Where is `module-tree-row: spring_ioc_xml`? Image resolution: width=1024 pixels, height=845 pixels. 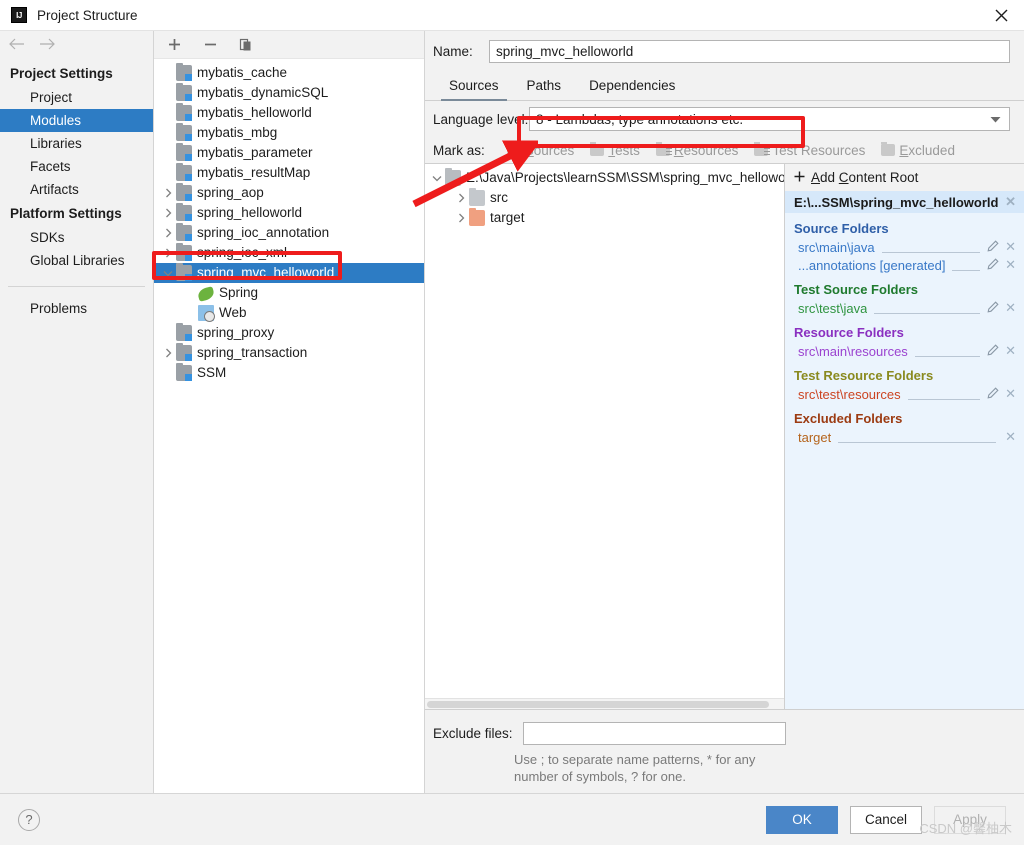 module-tree-row: spring_ioc_xml is located at coordinates (289, 253).